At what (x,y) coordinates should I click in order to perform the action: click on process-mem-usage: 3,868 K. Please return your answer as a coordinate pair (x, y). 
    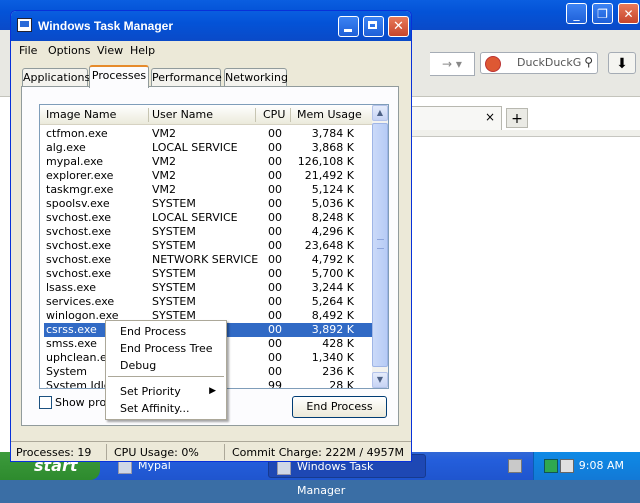
    Looking at the image, I should click on (332, 147).